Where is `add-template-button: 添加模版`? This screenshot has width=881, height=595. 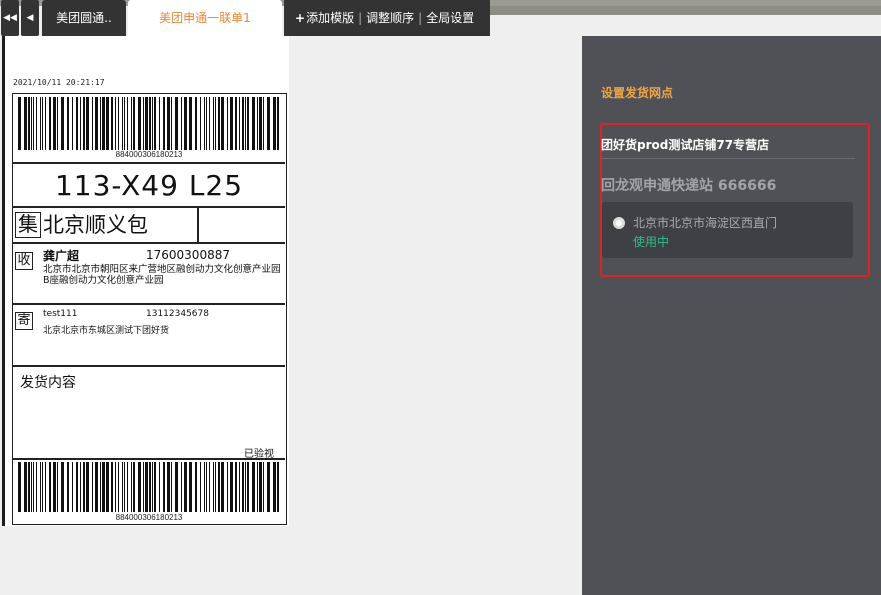
add-template-button: 添加模版 is located at coordinates (330, 18).